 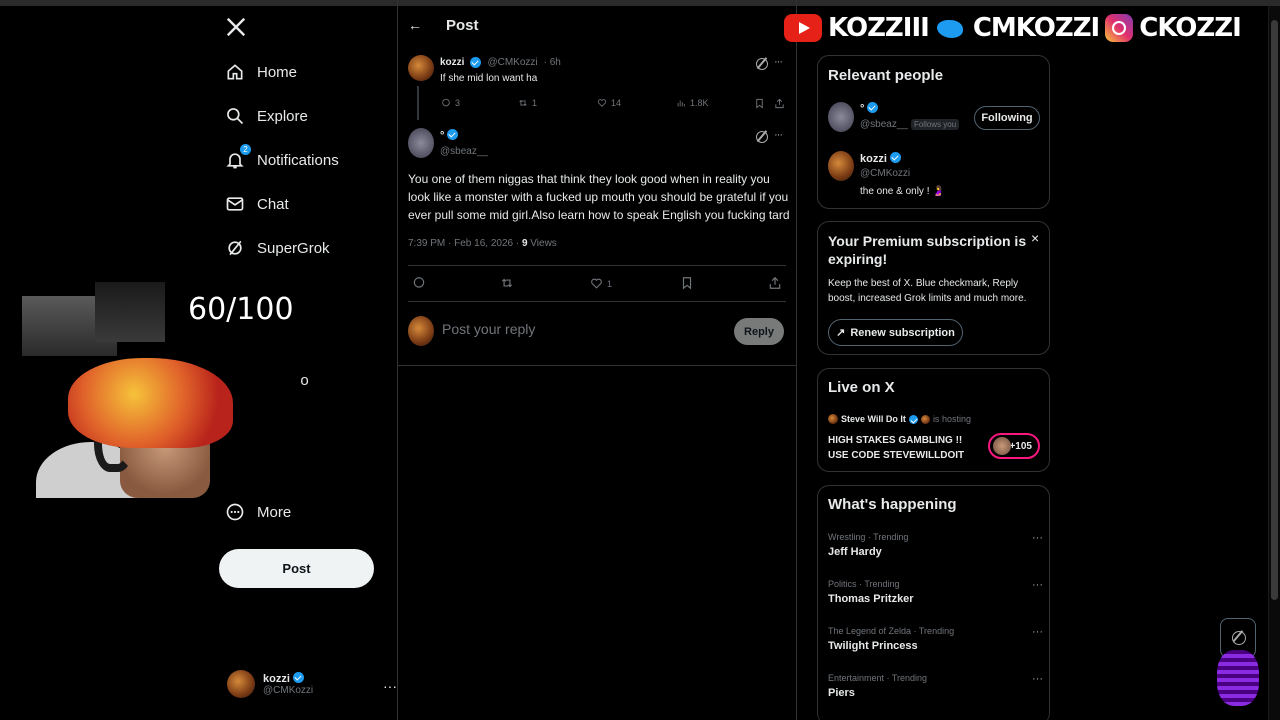 What do you see at coordinates (935, 592) in the screenshot?
I see `trend-item: Politics · Trending Thomas Pritzker ···` at bounding box center [935, 592].